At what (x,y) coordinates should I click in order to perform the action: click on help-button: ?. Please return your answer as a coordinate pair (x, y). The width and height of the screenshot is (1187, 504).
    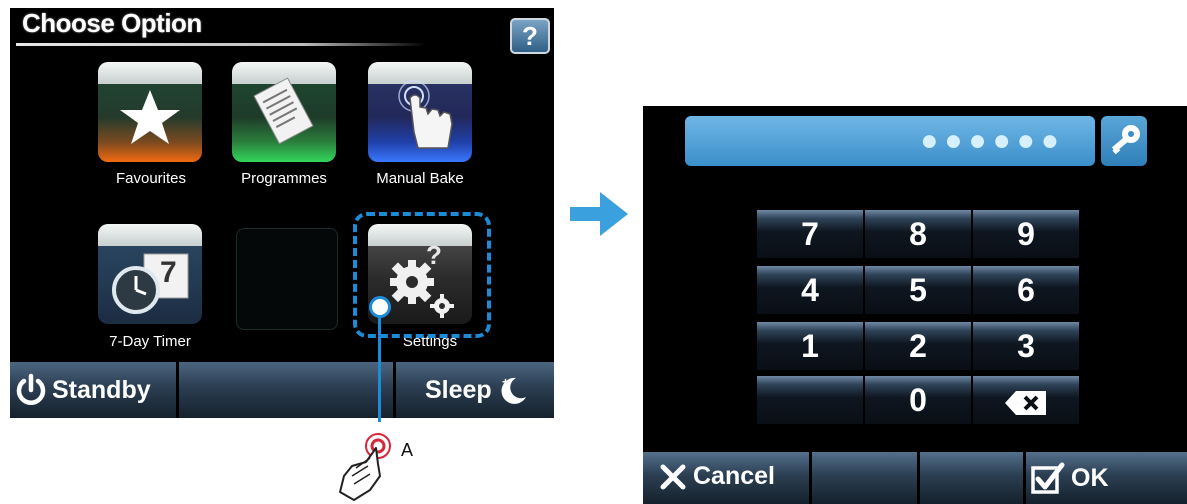
    Looking at the image, I should click on (530, 36).